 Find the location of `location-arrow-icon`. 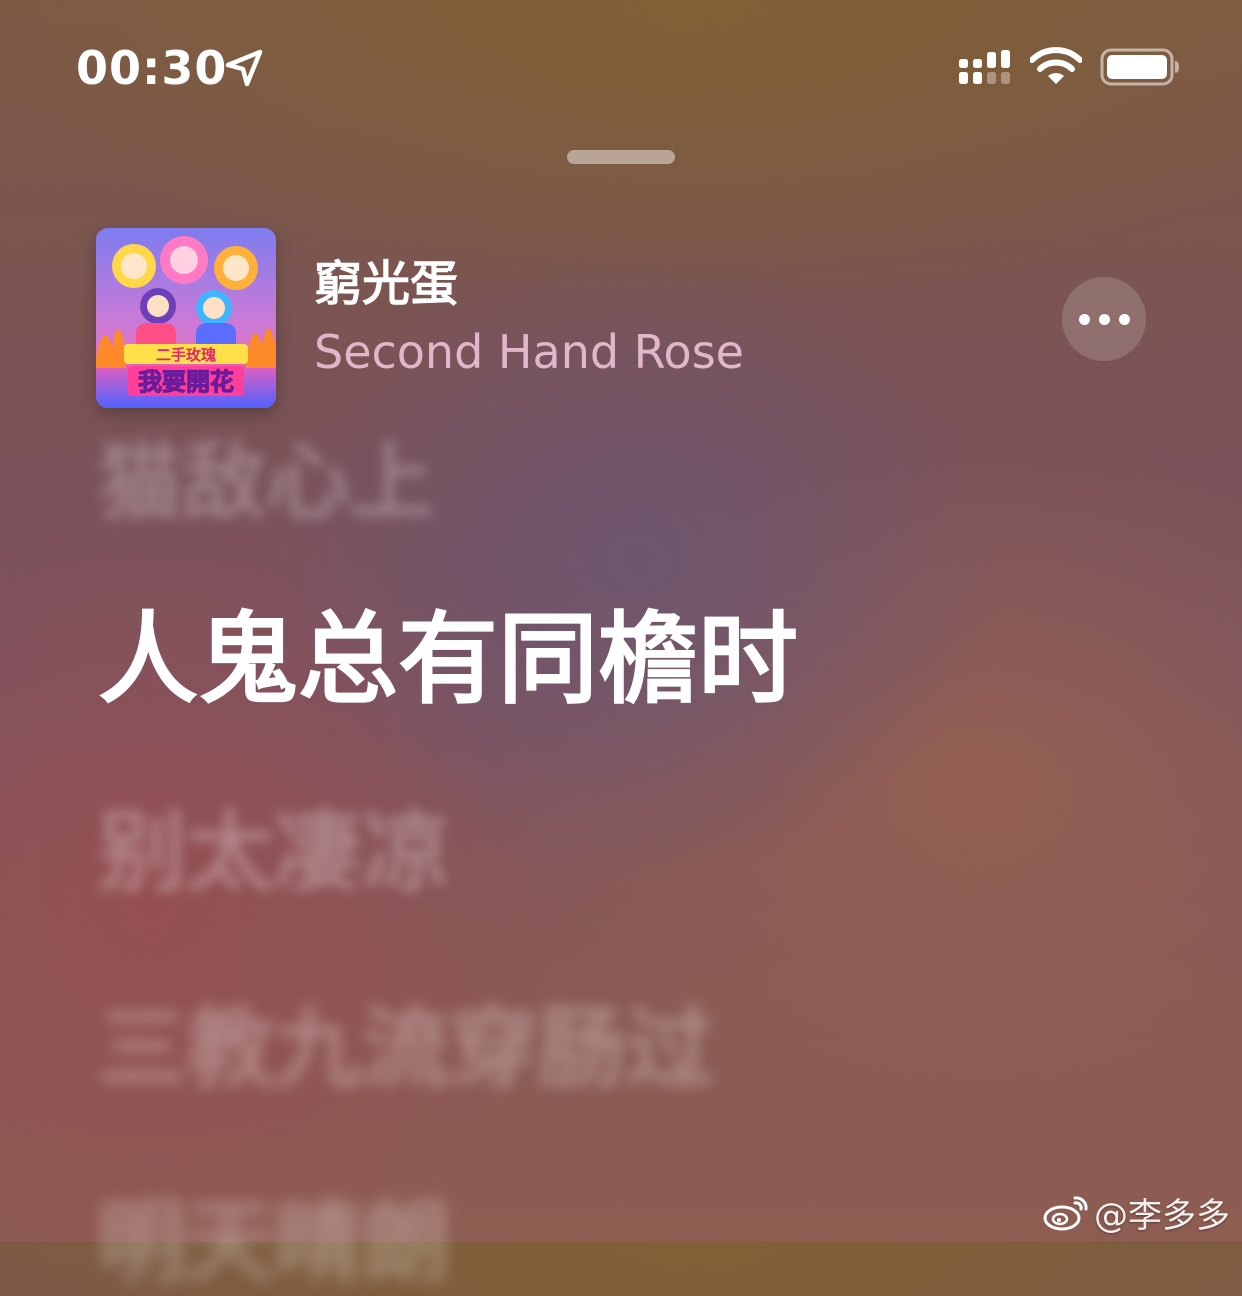

location-arrow-icon is located at coordinates (244, 68).